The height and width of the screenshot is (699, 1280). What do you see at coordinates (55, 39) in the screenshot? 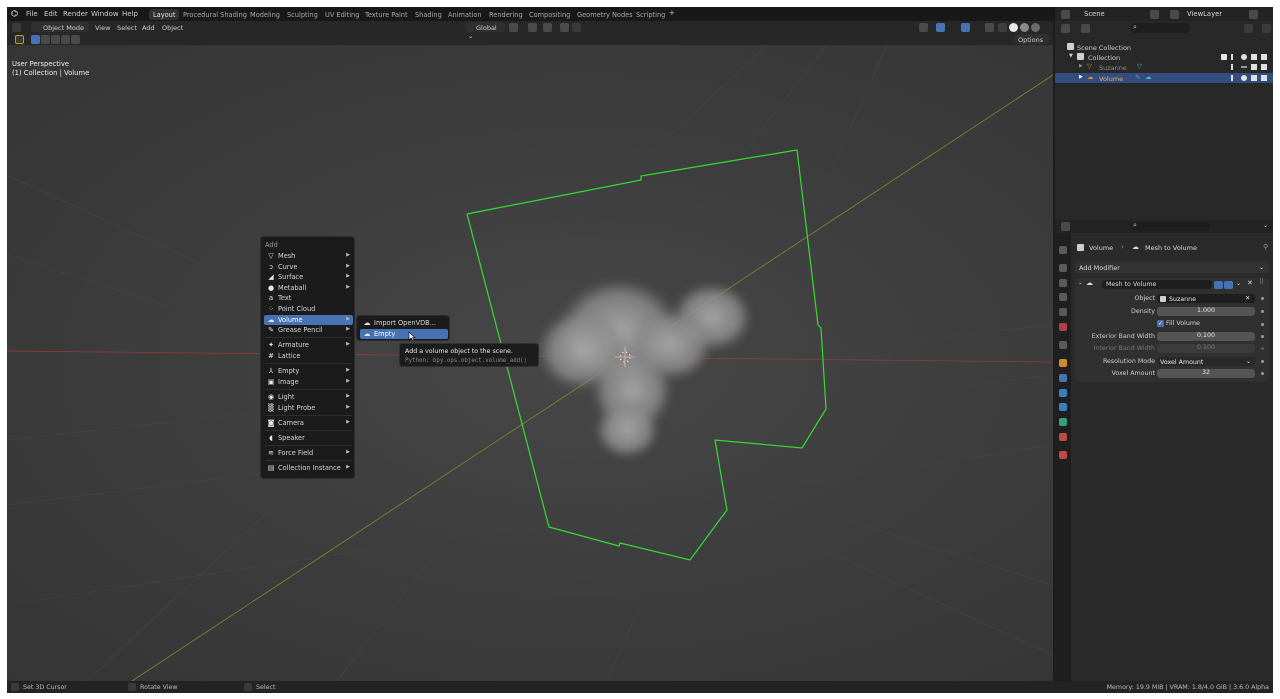
I see `select-subtract-icon` at bounding box center [55, 39].